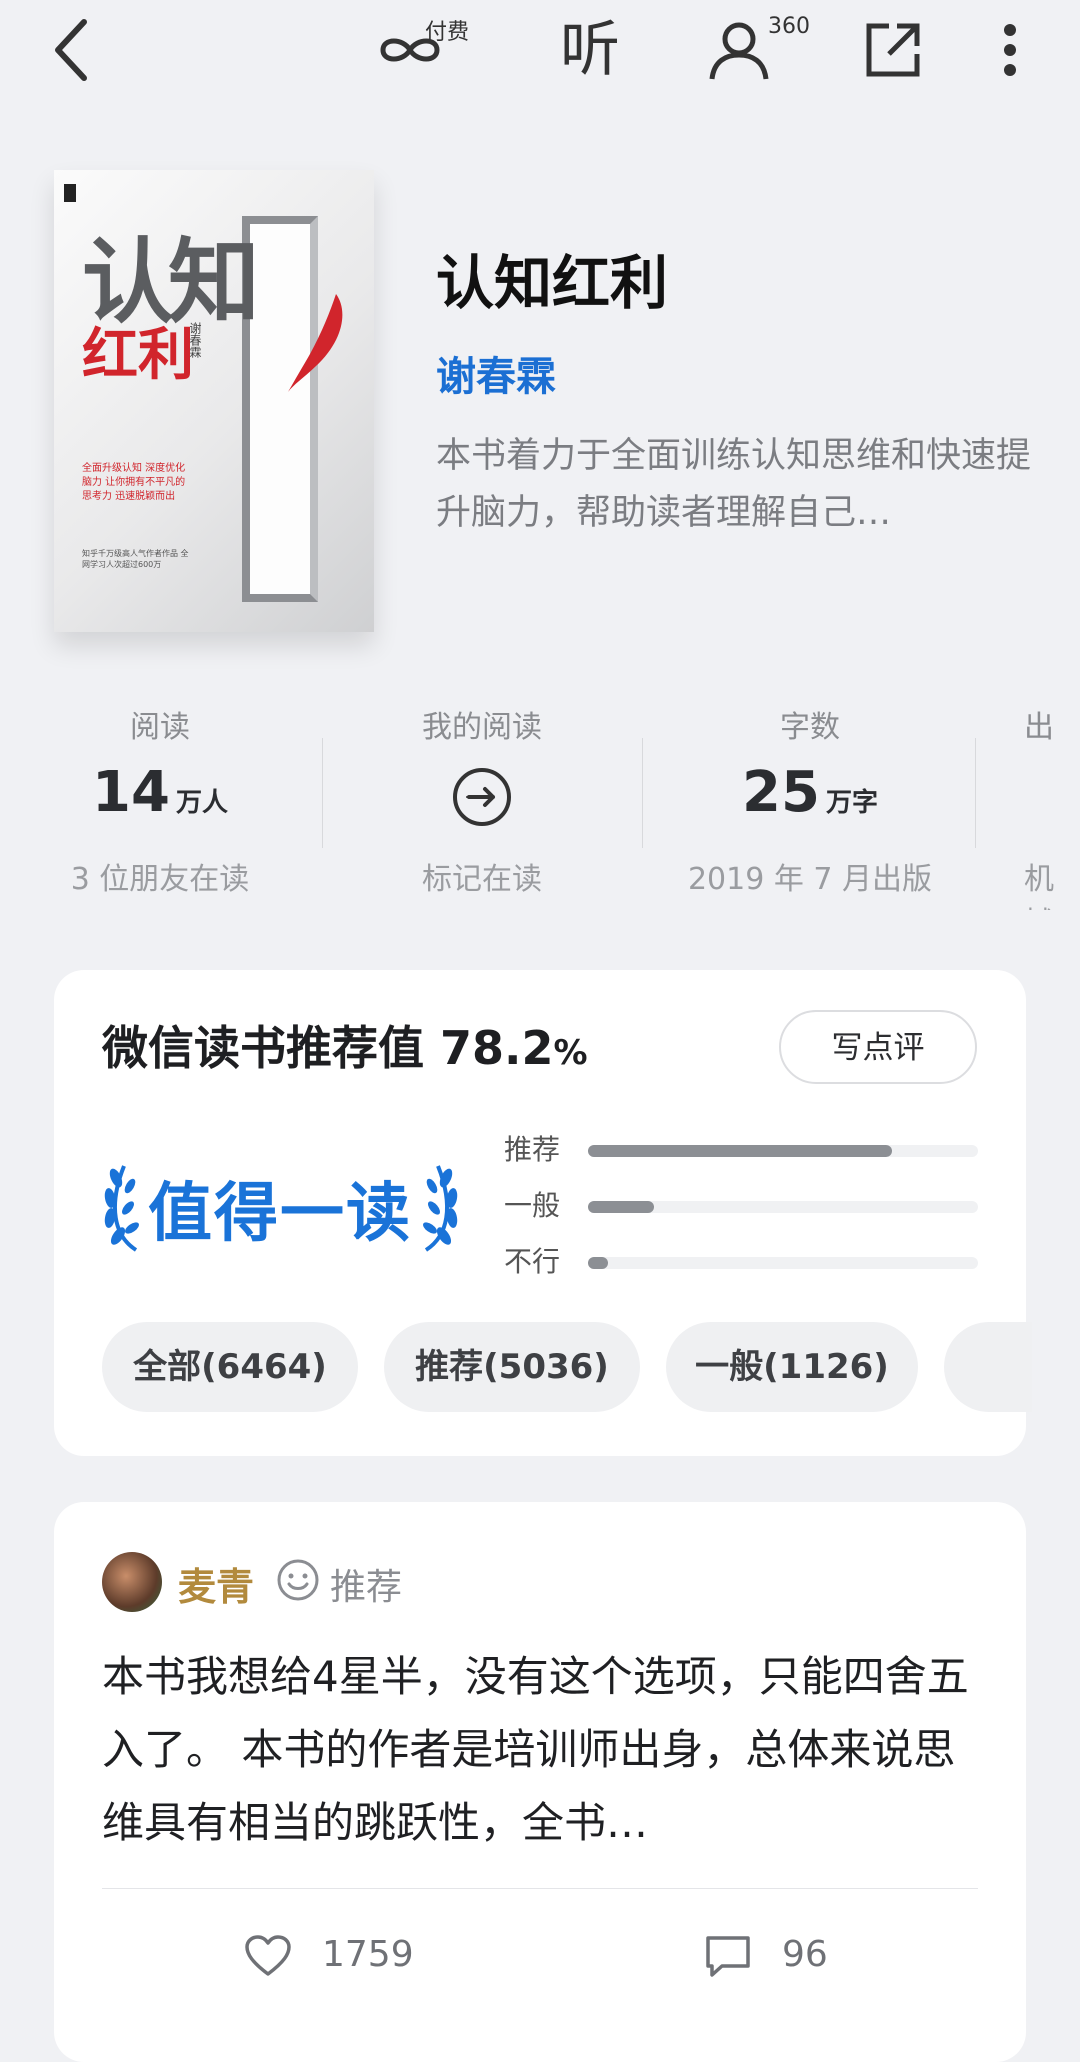 This screenshot has height=2062, width=1080. What do you see at coordinates (810, 879) in the screenshot?
I see `stat-sub: 2019 年 7 月出版` at bounding box center [810, 879].